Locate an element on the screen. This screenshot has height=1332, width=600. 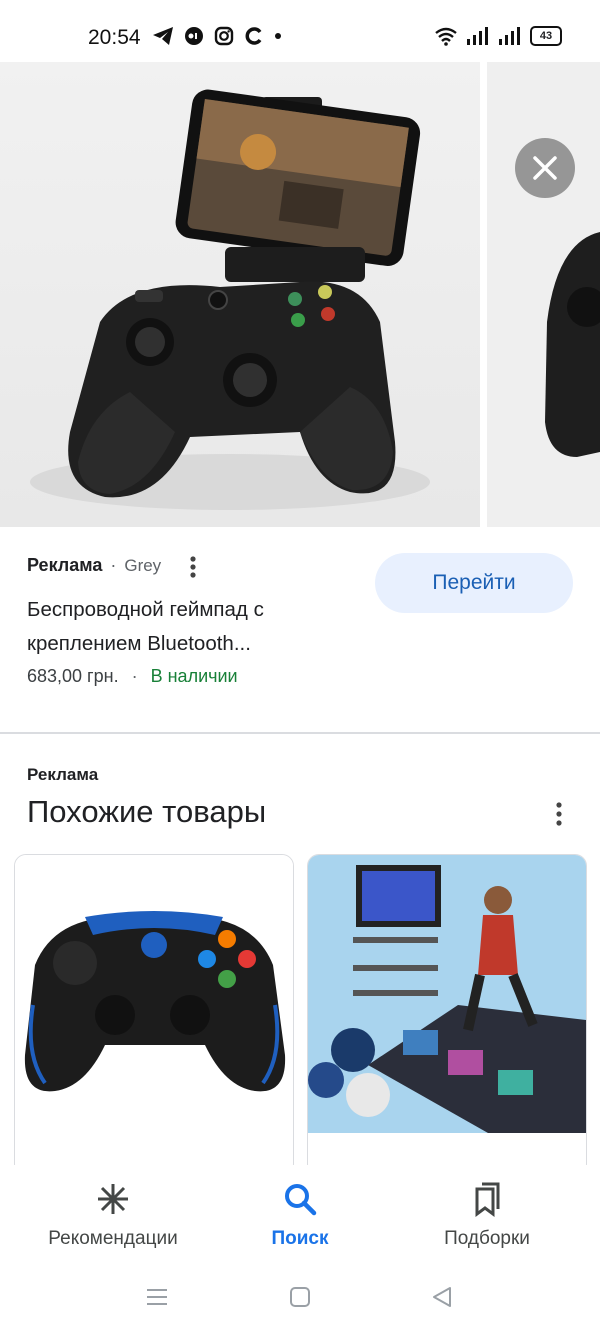
similar-ad-label: Реклама is located at coordinates (63, 774).